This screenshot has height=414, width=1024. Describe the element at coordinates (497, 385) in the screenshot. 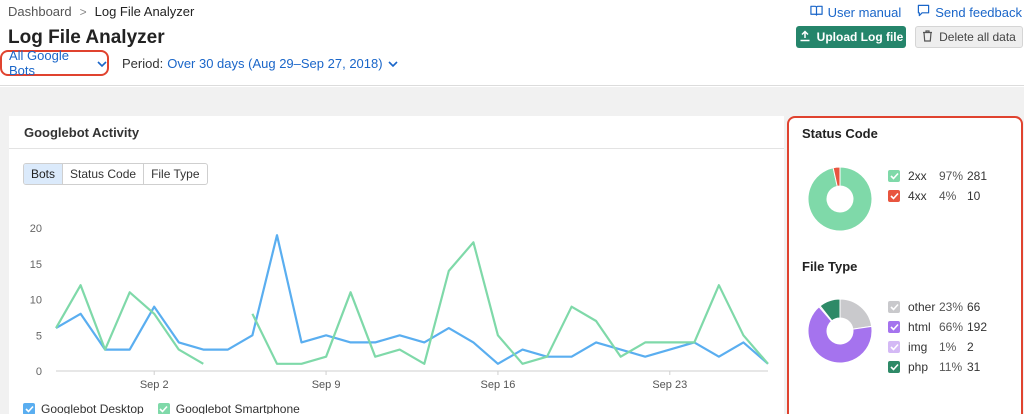

I see `x-tick-label: Sep 16` at that location.